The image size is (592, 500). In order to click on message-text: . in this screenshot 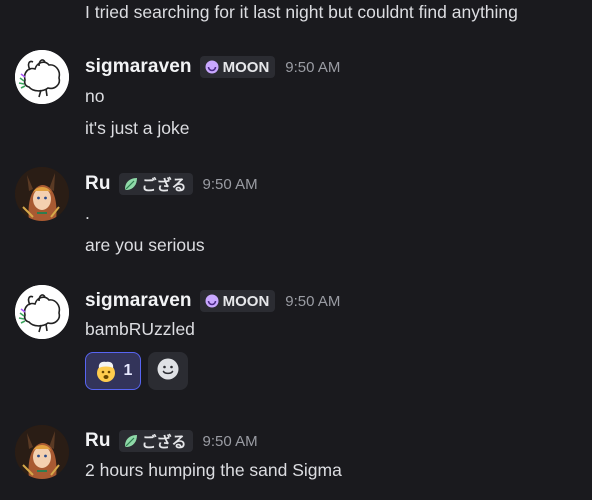, I will do `click(87, 213)`.